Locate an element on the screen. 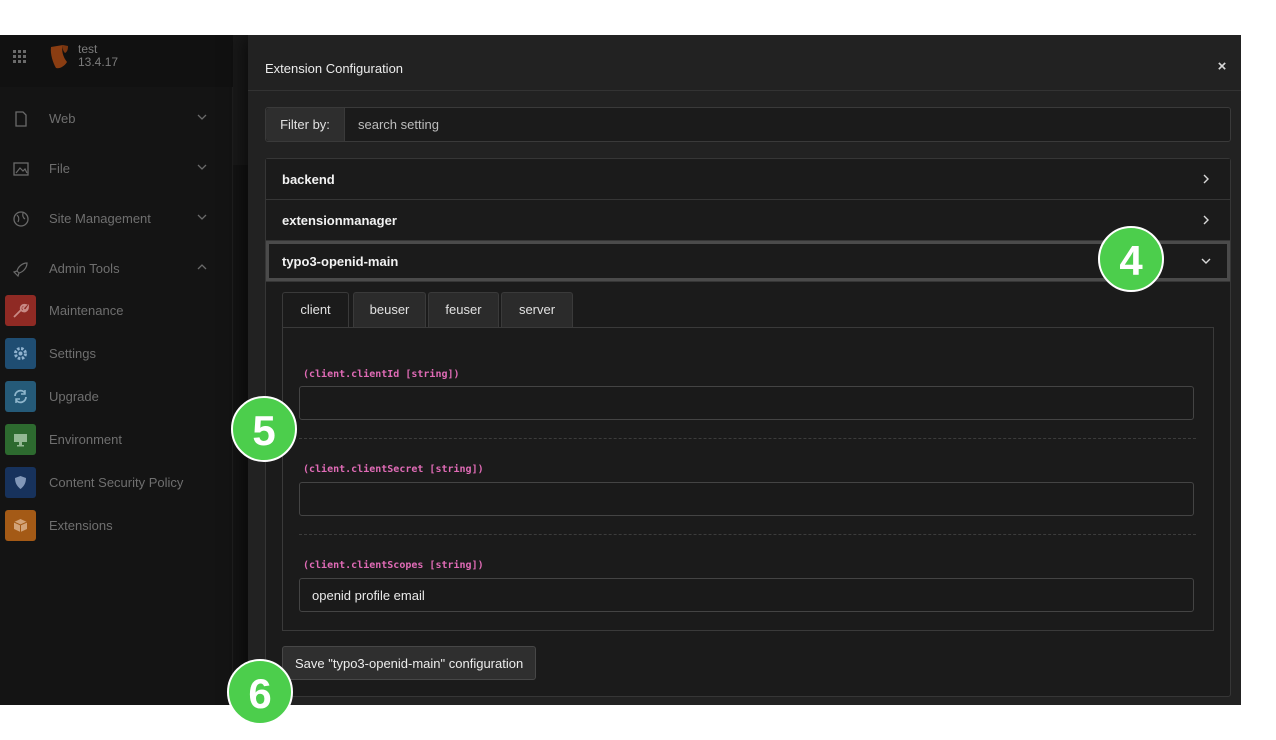  site-info: test 13.4.17 is located at coordinates (98, 56).